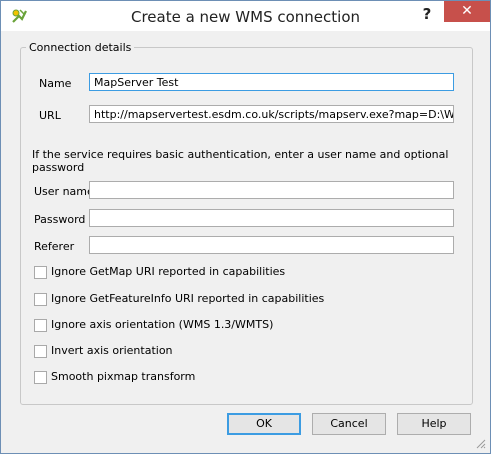  What do you see at coordinates (271, 218) in the screenshot?
I see `password-field` at bounding box center [271, 218].